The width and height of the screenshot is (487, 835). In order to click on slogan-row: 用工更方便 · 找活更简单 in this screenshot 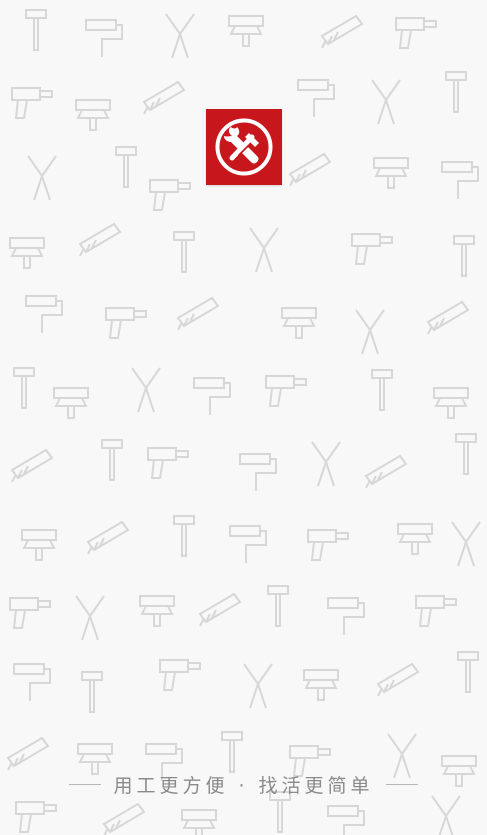, I will do `click(243, 784)`.